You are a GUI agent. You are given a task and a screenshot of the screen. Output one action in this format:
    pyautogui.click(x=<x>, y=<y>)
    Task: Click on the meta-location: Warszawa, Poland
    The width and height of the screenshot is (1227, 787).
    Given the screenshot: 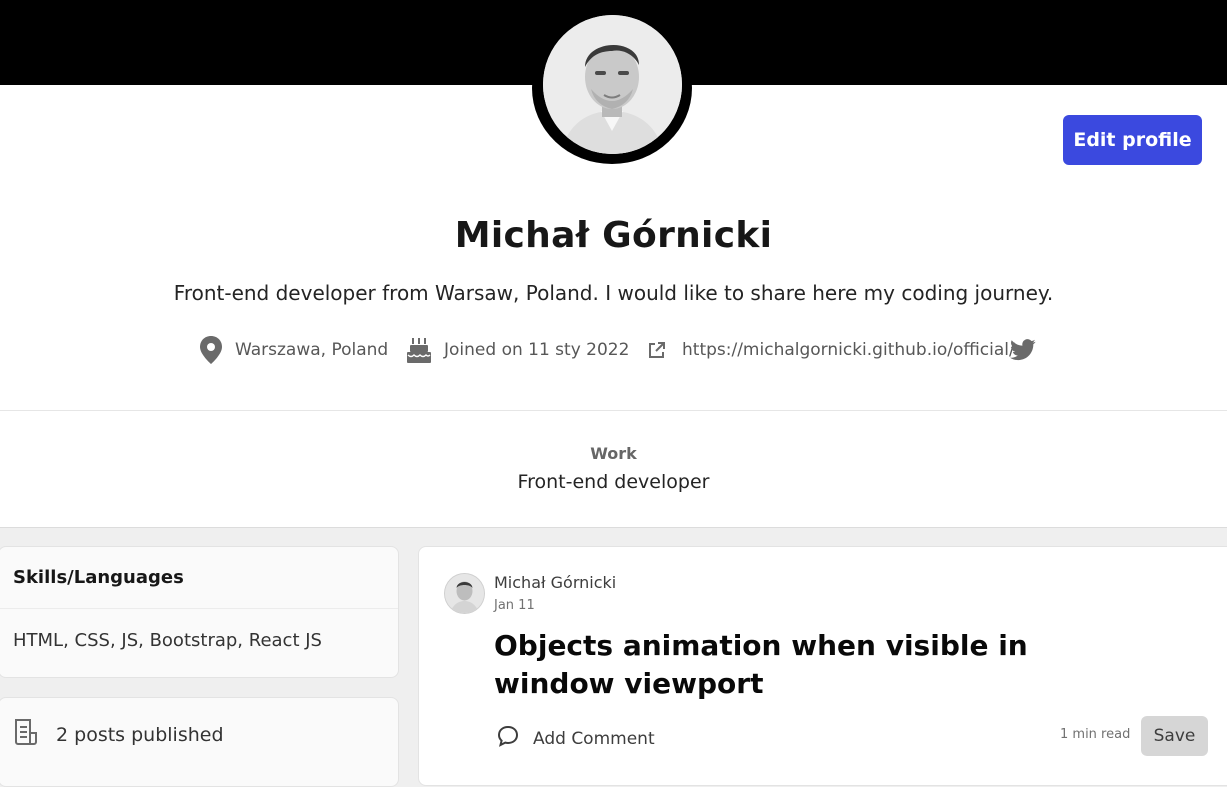 What is the action you would take?
    pyautogui.click(x=293, y=350)
    